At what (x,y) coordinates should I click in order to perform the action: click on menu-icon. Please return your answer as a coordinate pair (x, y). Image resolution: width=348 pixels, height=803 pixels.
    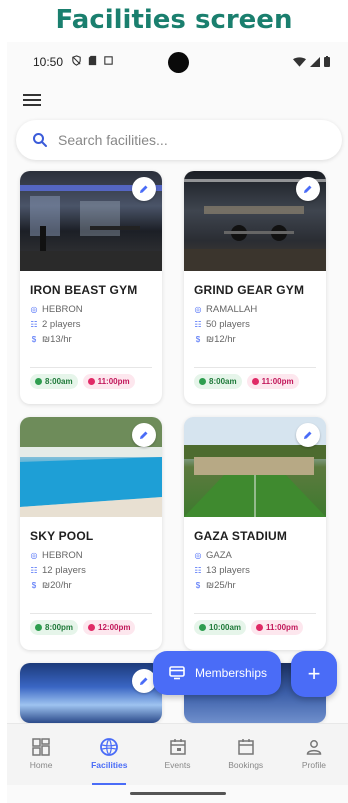
    Looking at the image, I should click on (32, 101).